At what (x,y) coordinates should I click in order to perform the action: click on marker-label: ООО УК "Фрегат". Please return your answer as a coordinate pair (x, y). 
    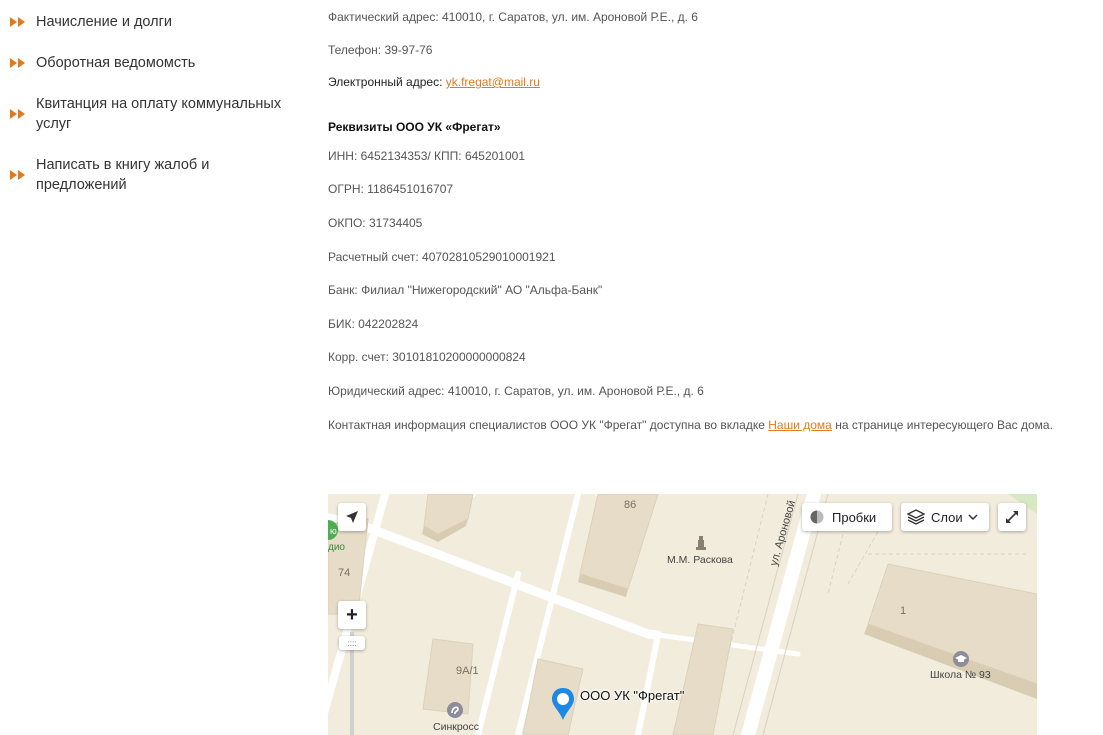
    Looking at the image, I should click on (632, 695).